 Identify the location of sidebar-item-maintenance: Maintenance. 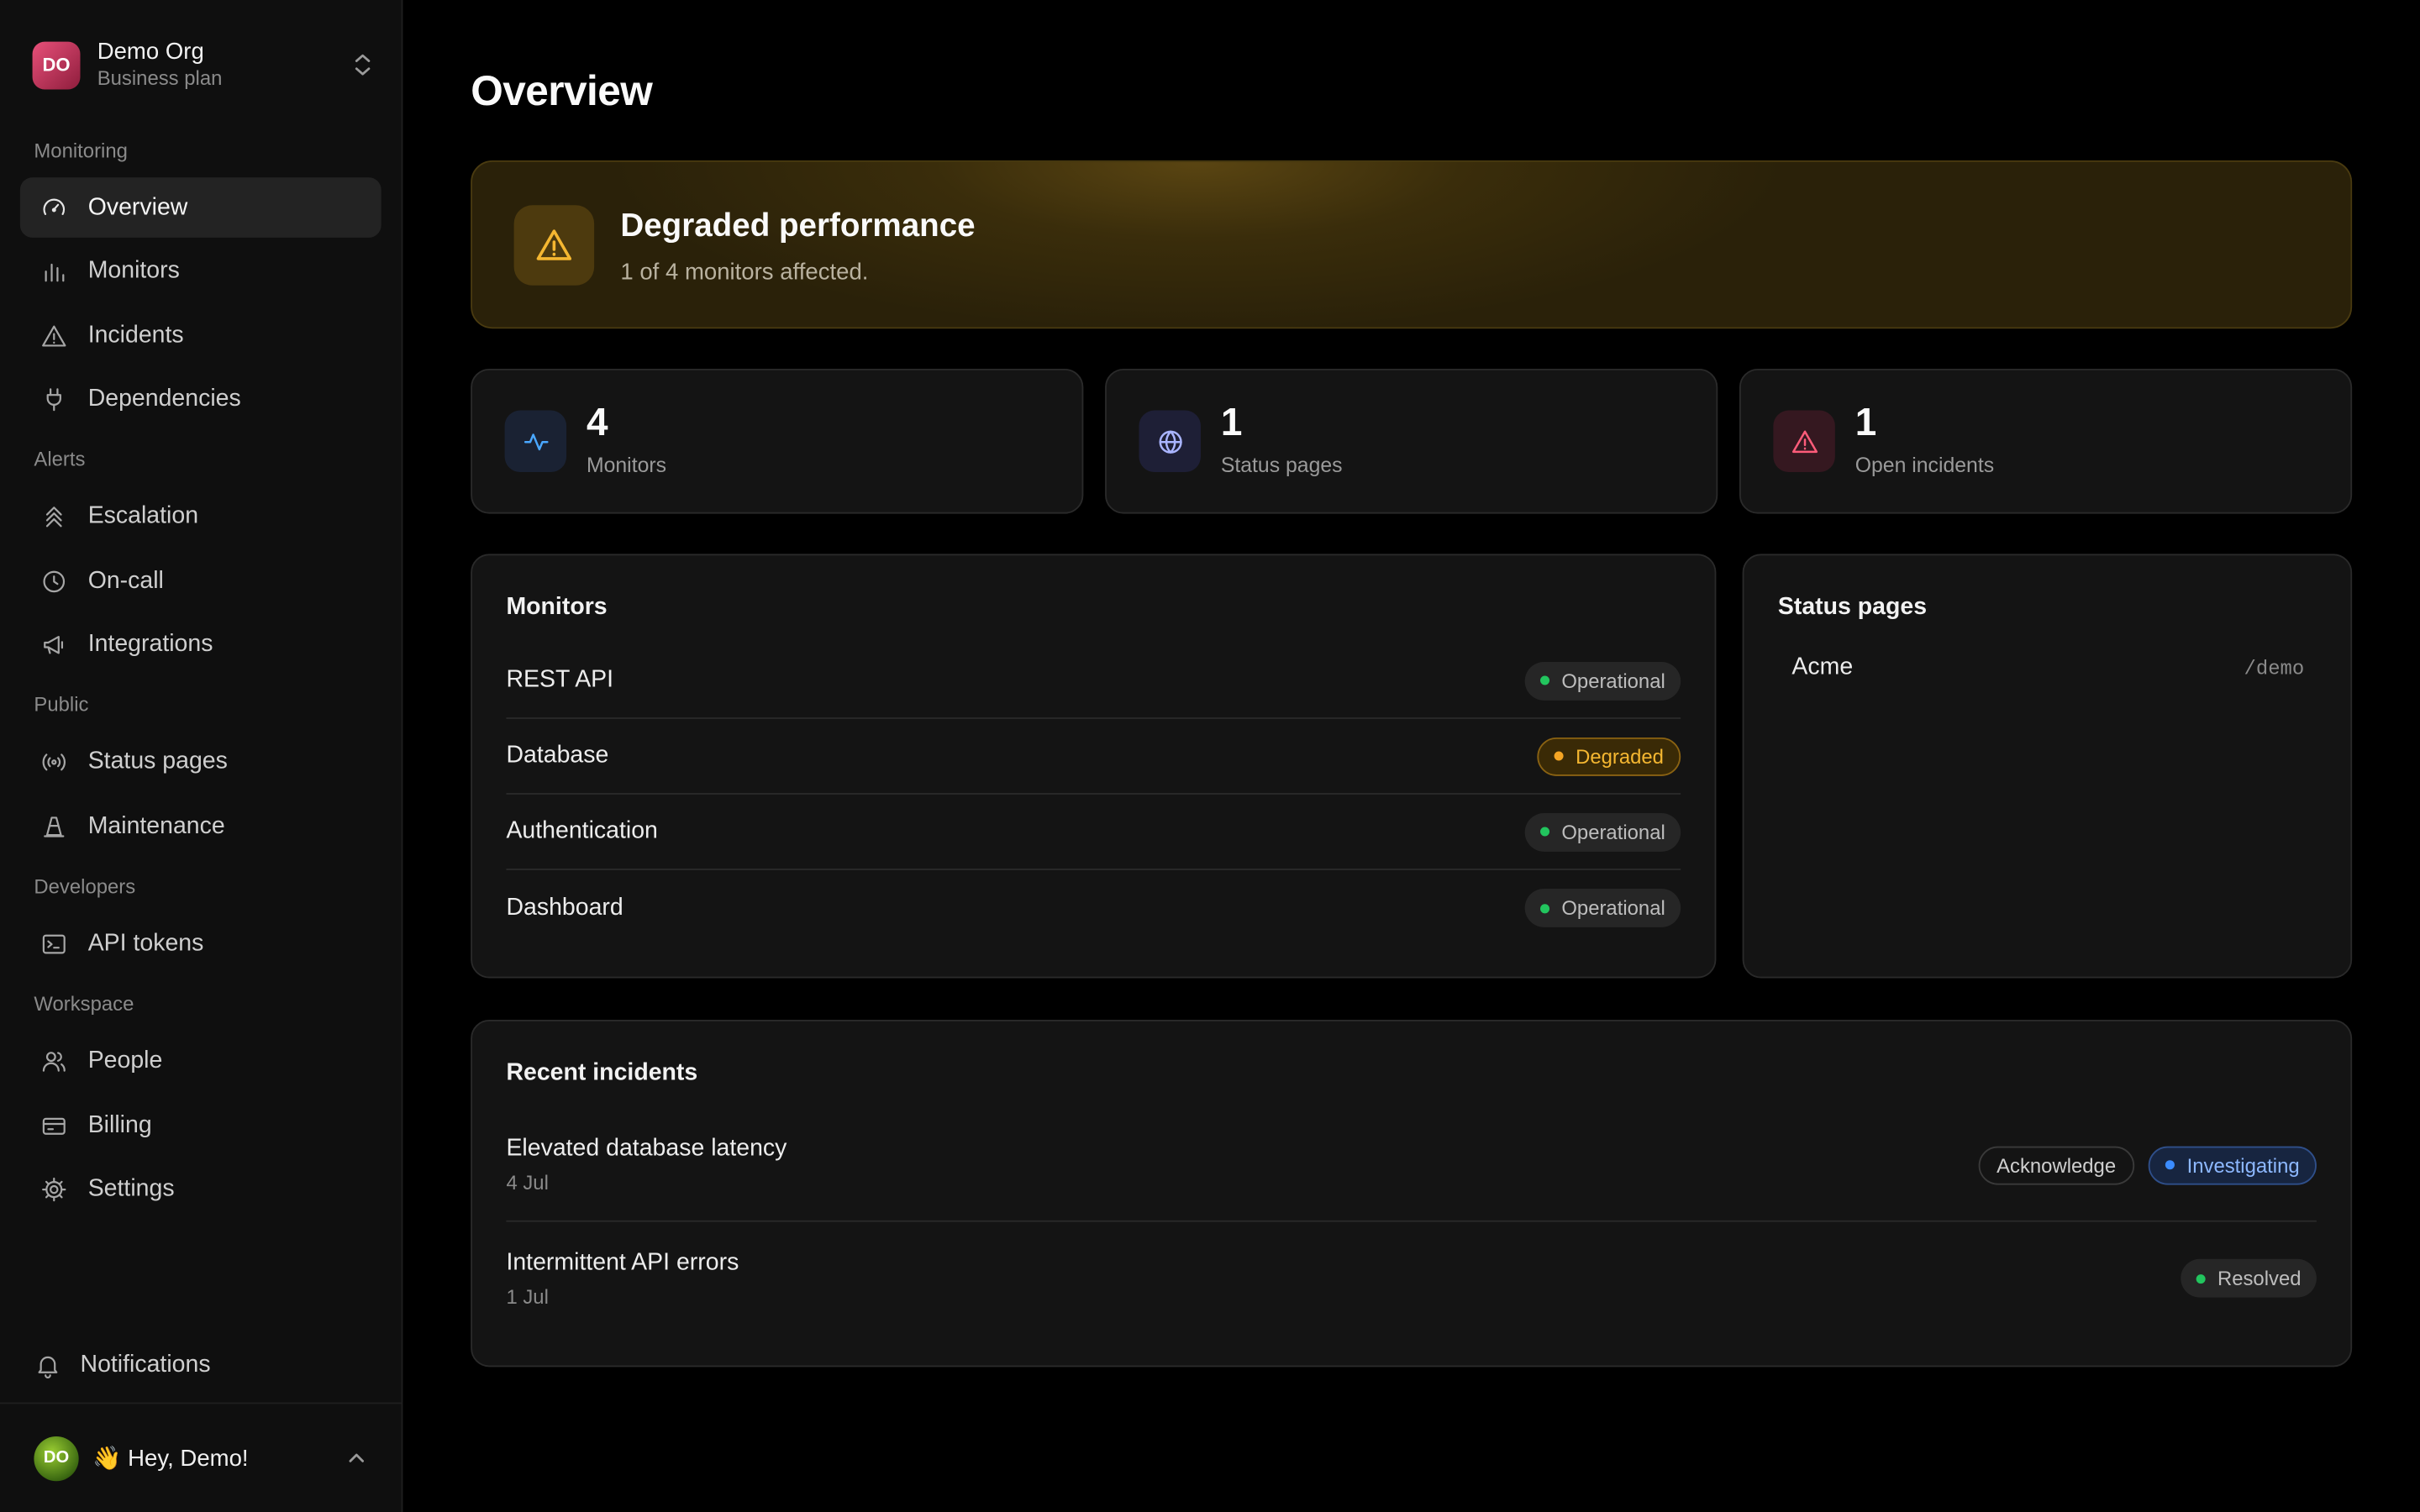
(200, 826).